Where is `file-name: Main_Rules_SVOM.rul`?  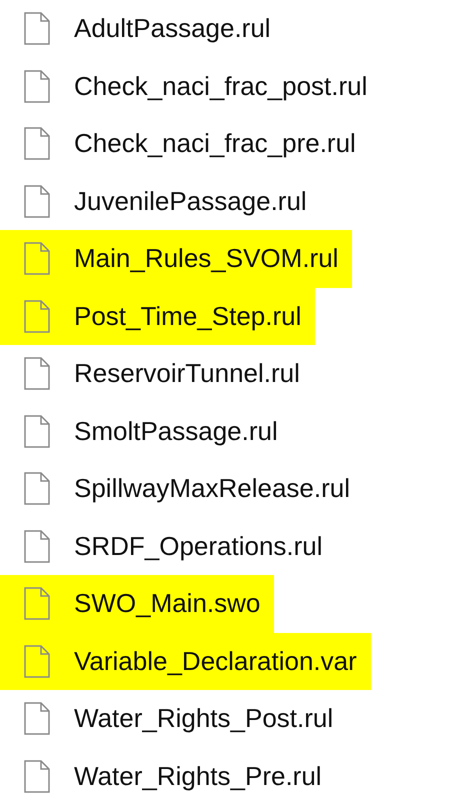 file-name: Main_Rules_SVOM.rul is located at coordinates (206, 259).